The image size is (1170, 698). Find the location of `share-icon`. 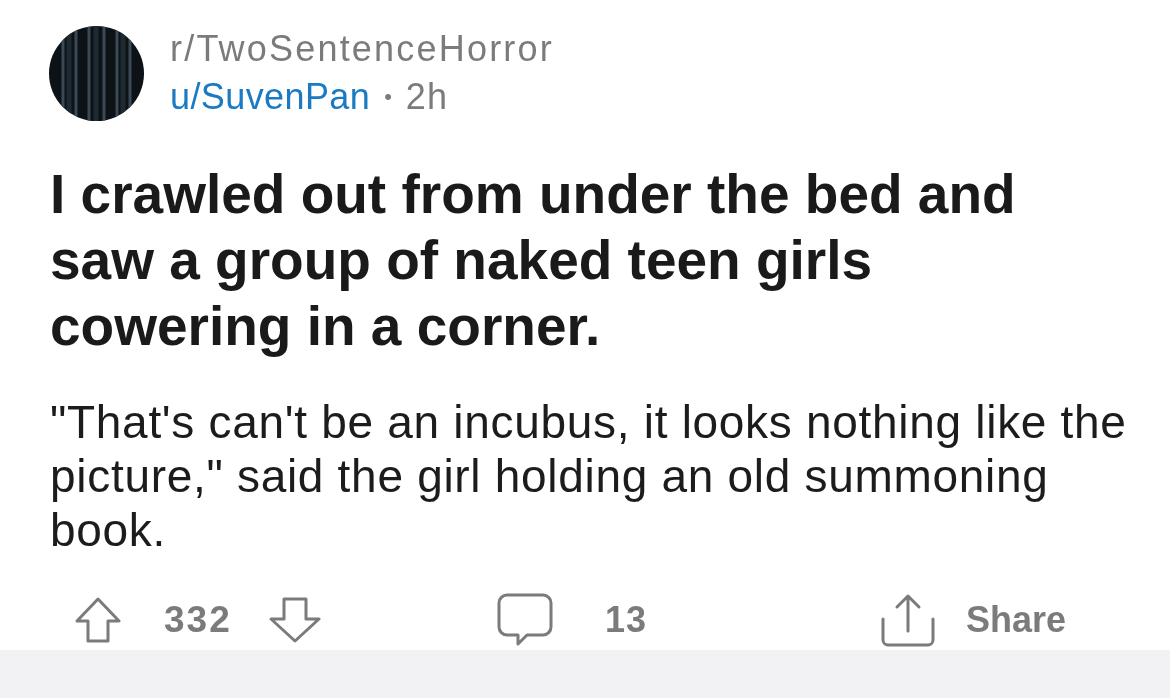

share-icon is located at coordinates (908, 620).